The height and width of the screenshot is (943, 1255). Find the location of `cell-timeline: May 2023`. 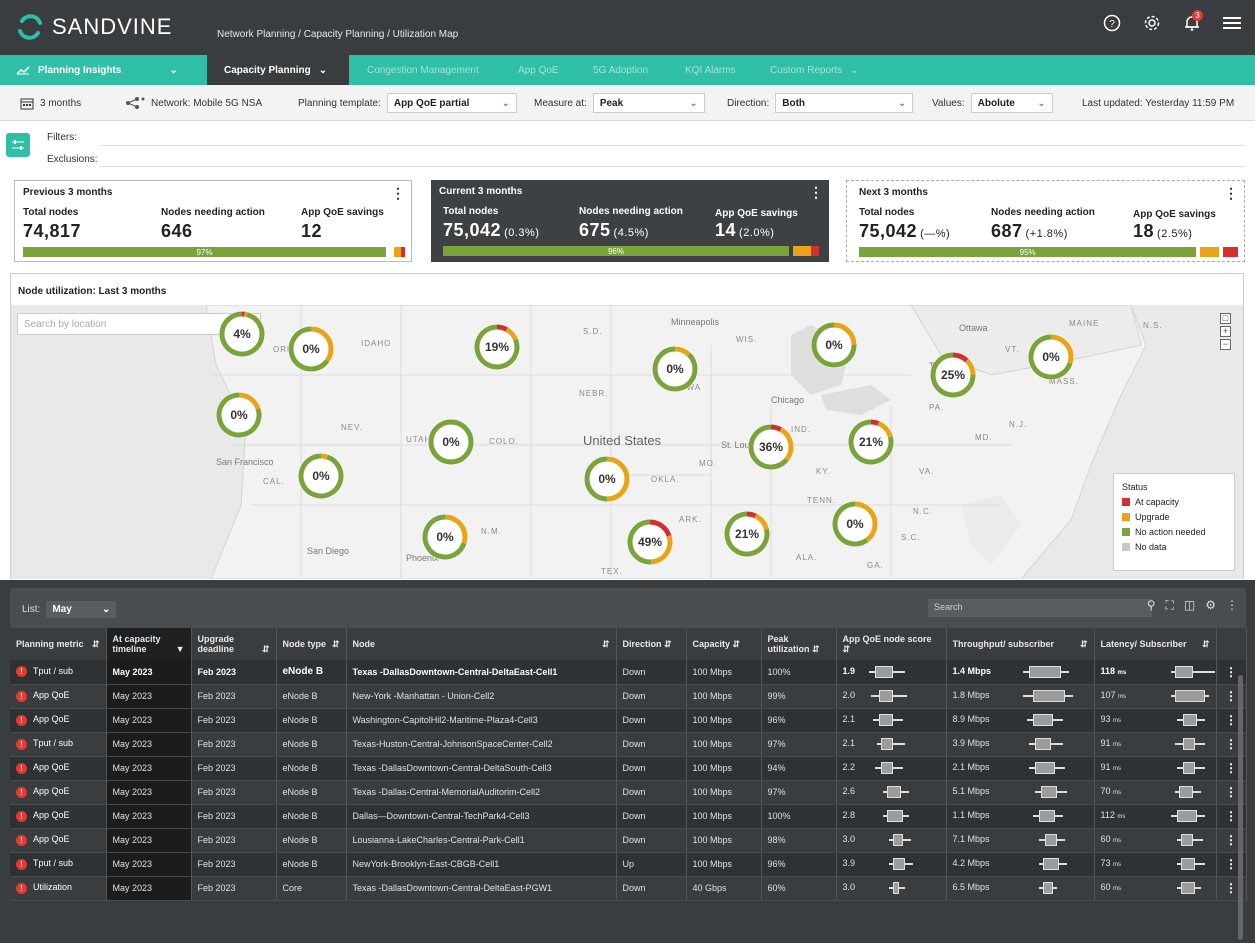

cell-timeline: May 2023 is located at coordinates (149, 768).